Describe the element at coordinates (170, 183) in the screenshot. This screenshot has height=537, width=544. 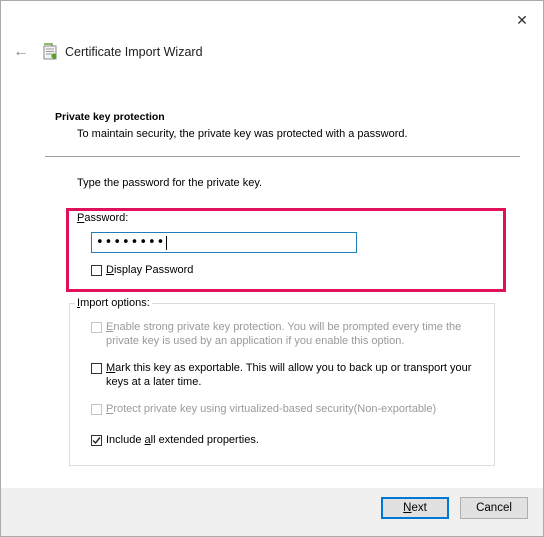
I see `password-instruction: Type the password for the private key.` at that location.